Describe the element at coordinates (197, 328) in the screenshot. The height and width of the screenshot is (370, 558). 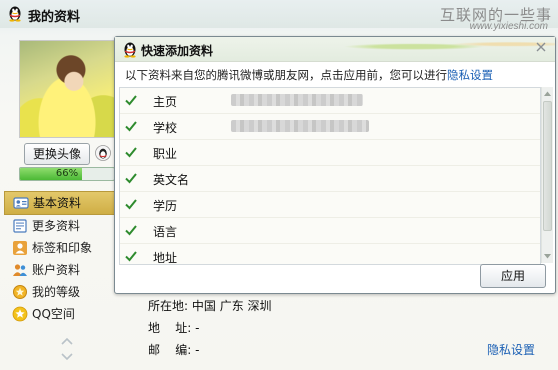
I see `address-value: -` at that location.